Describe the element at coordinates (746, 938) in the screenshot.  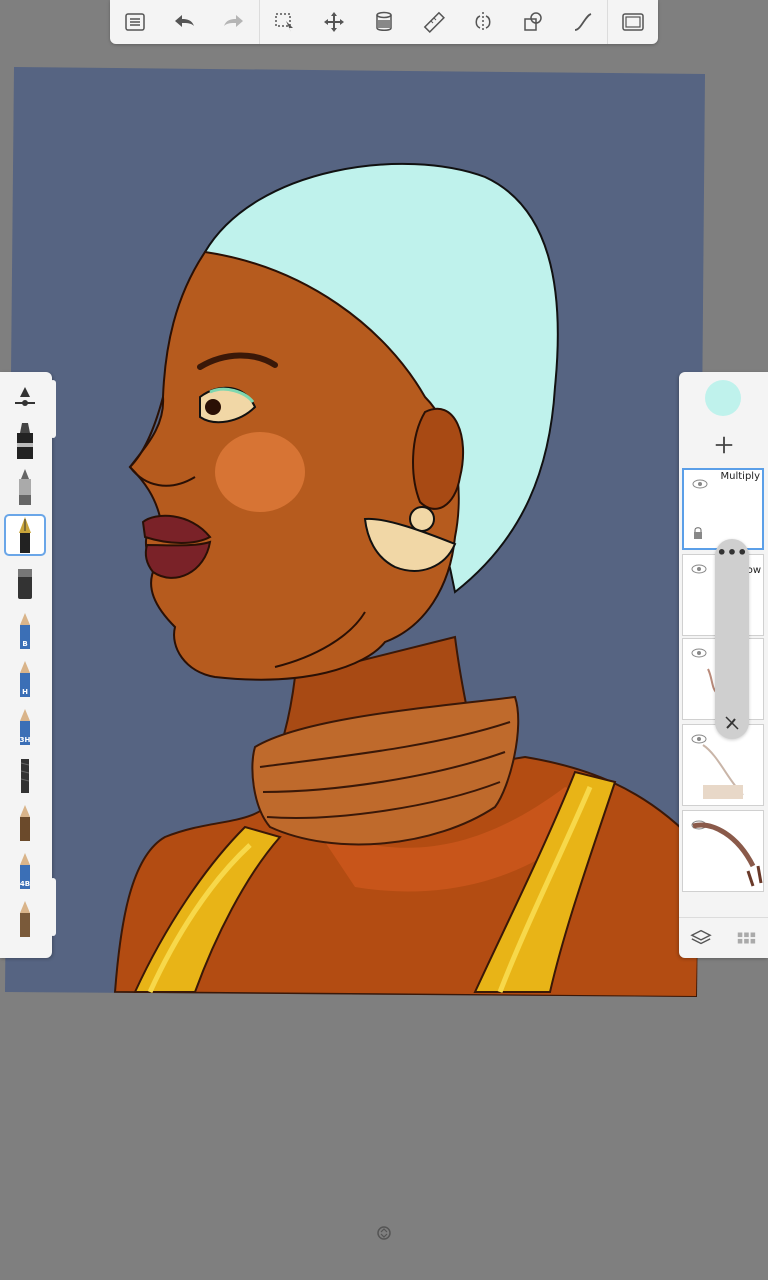
I see `grid-view-icon` at that location.